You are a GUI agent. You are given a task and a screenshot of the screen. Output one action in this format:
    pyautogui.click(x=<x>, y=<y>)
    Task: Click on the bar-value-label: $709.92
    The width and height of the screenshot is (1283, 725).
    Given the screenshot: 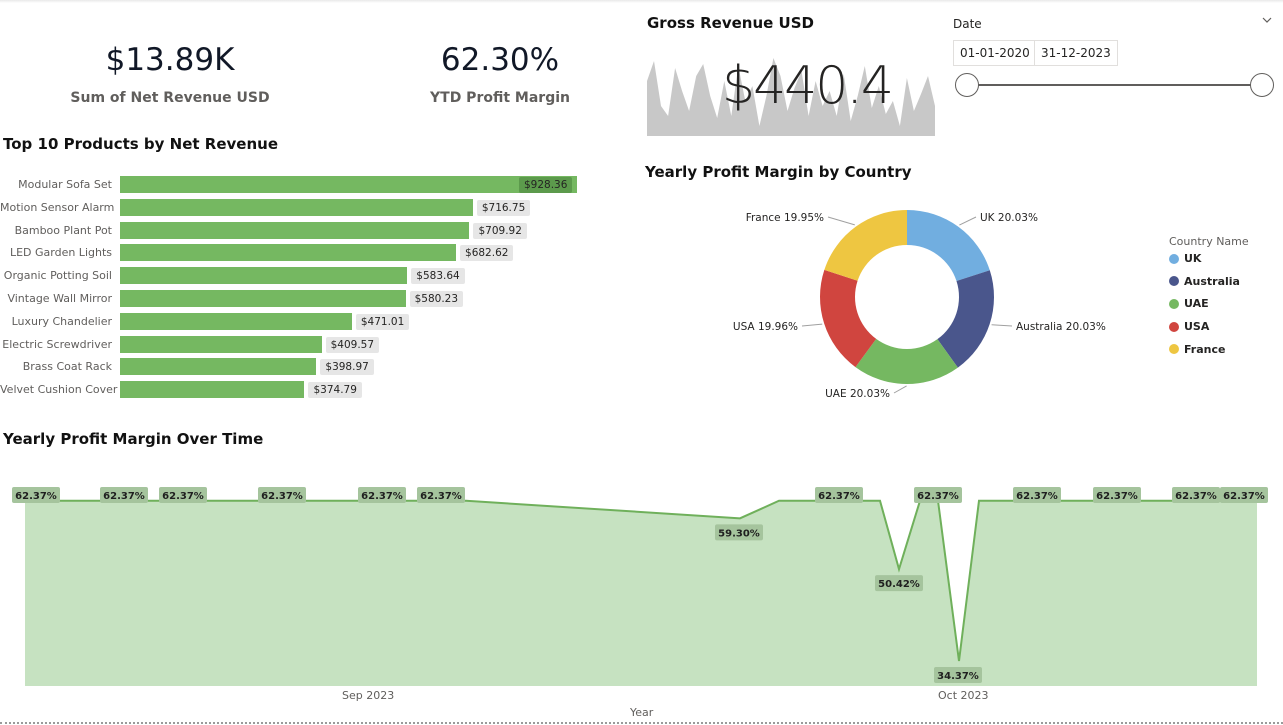 What is the action you would take?
    pyautogui.click(x=500, y=230)
    